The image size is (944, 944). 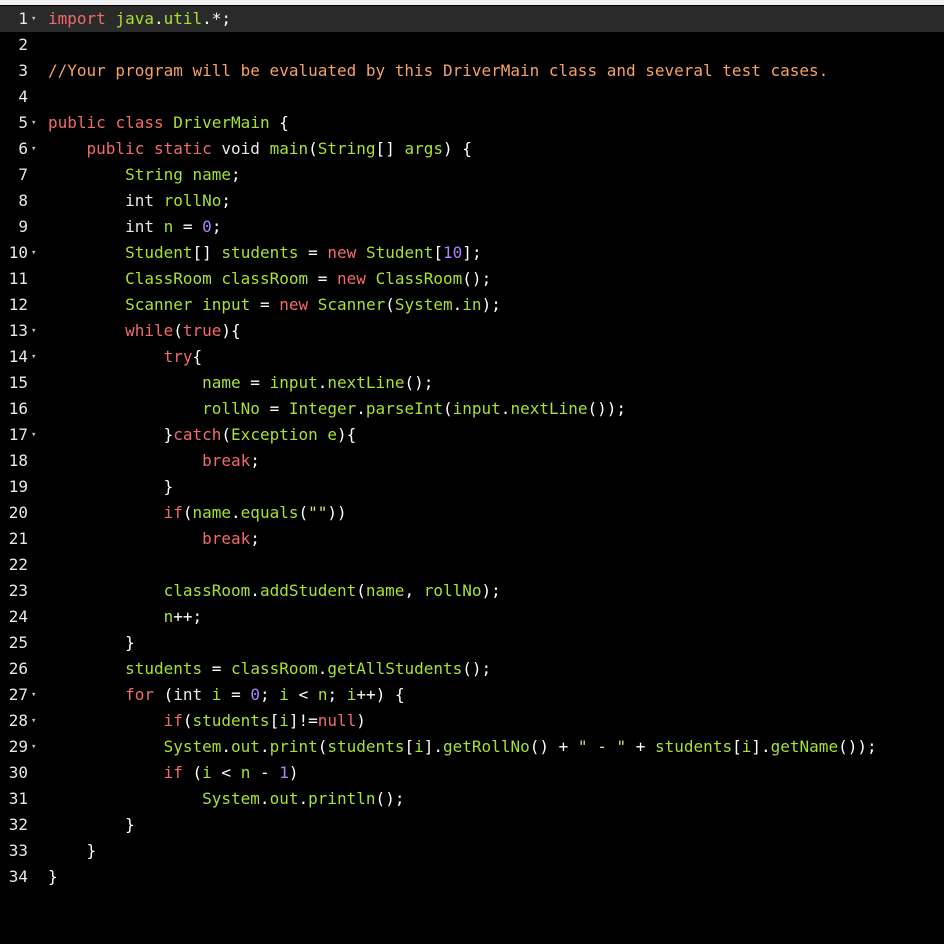 What do you see at coordinates (472, 695) in the screenshot?
I see `code-line: 27 ▾ for (int i = 0; i < n; i++) {` at bounding box center [472, 695].